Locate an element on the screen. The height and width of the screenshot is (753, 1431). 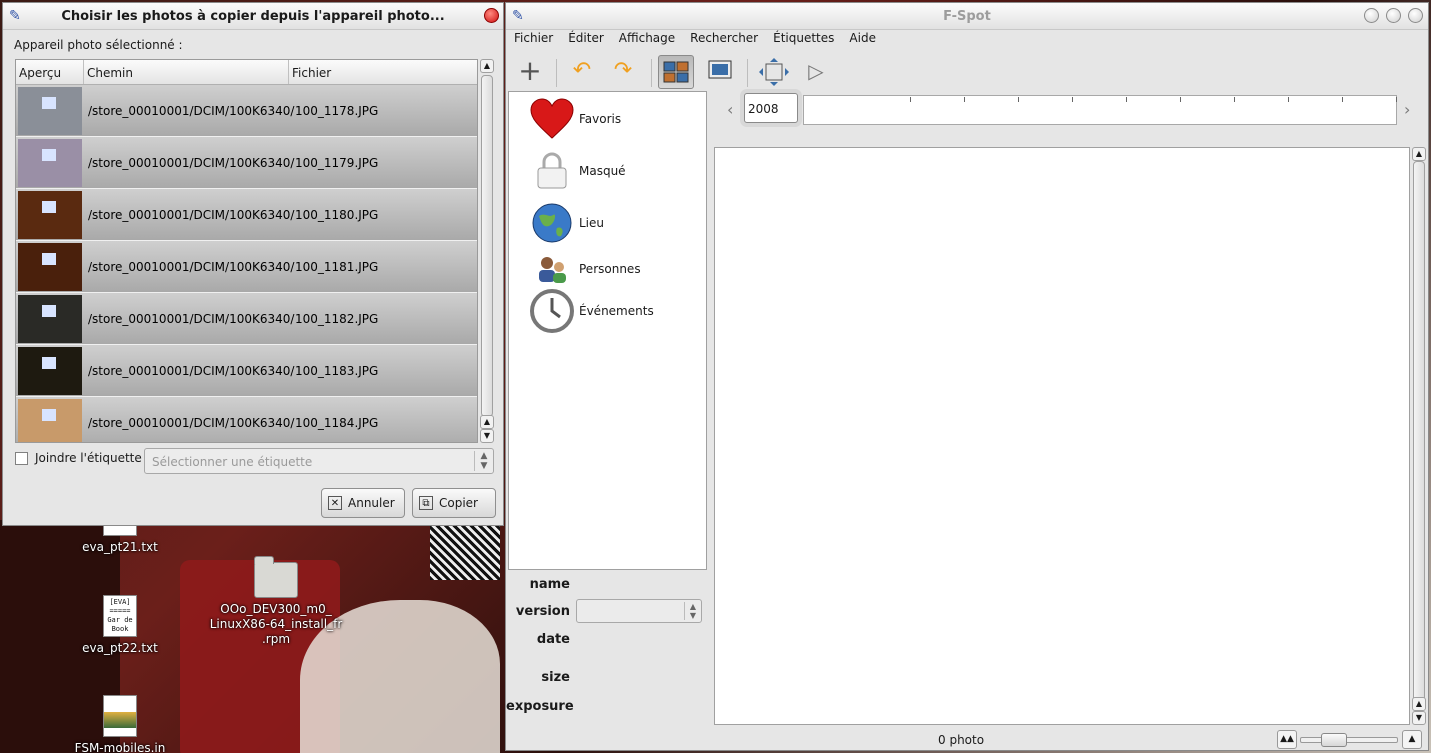
timeline-track is located at coordinates (1100, 110).